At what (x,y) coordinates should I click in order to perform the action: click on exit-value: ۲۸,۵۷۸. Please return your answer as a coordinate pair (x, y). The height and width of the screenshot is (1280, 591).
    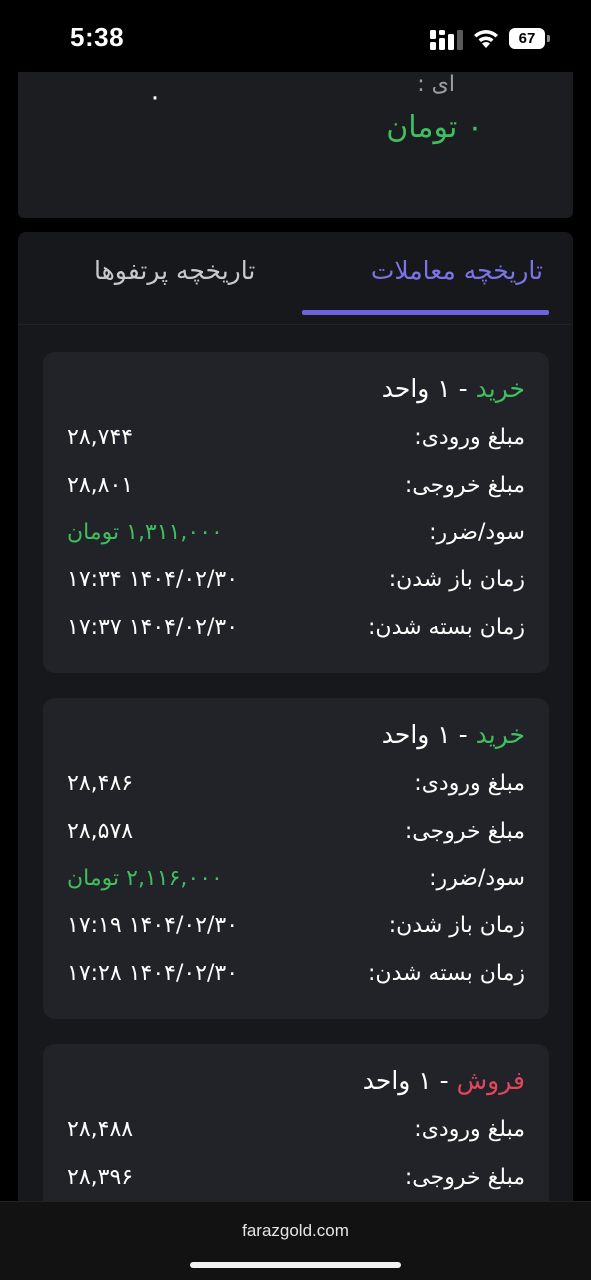
    Looking at the image, I should click on (100, 831).